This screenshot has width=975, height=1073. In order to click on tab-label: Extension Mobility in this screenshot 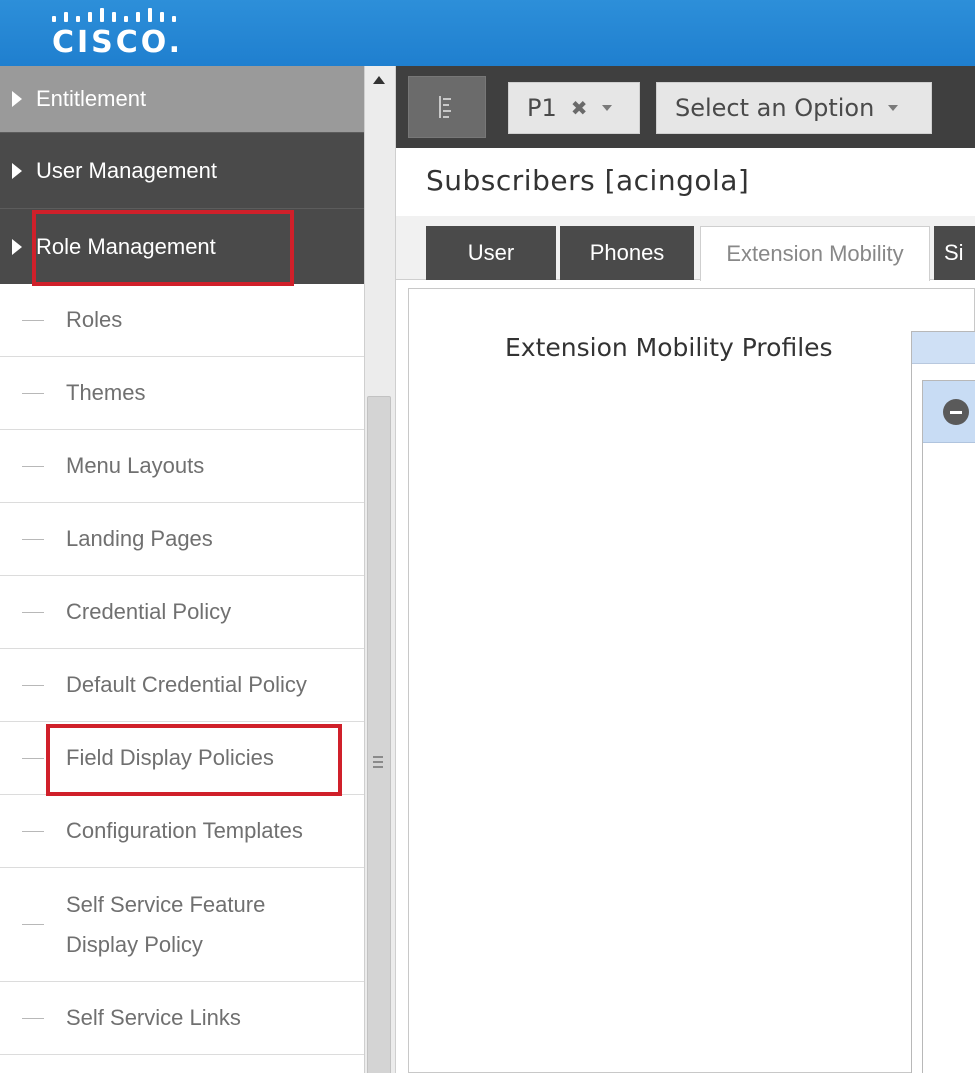, I will do `click(815, 253)`.